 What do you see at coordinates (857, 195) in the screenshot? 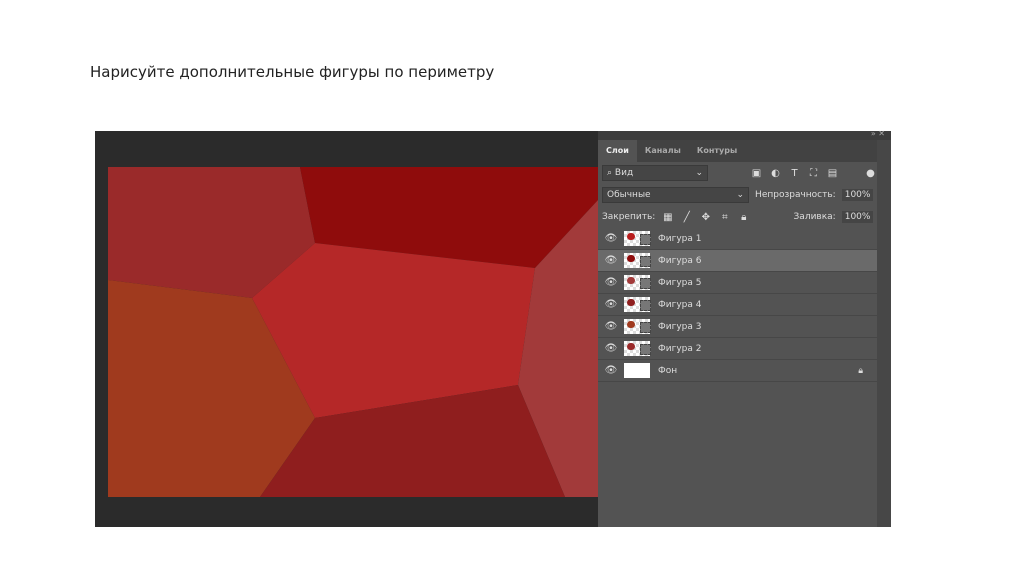
I see `opacity-input: 100%` at bounding box center [857, 195].